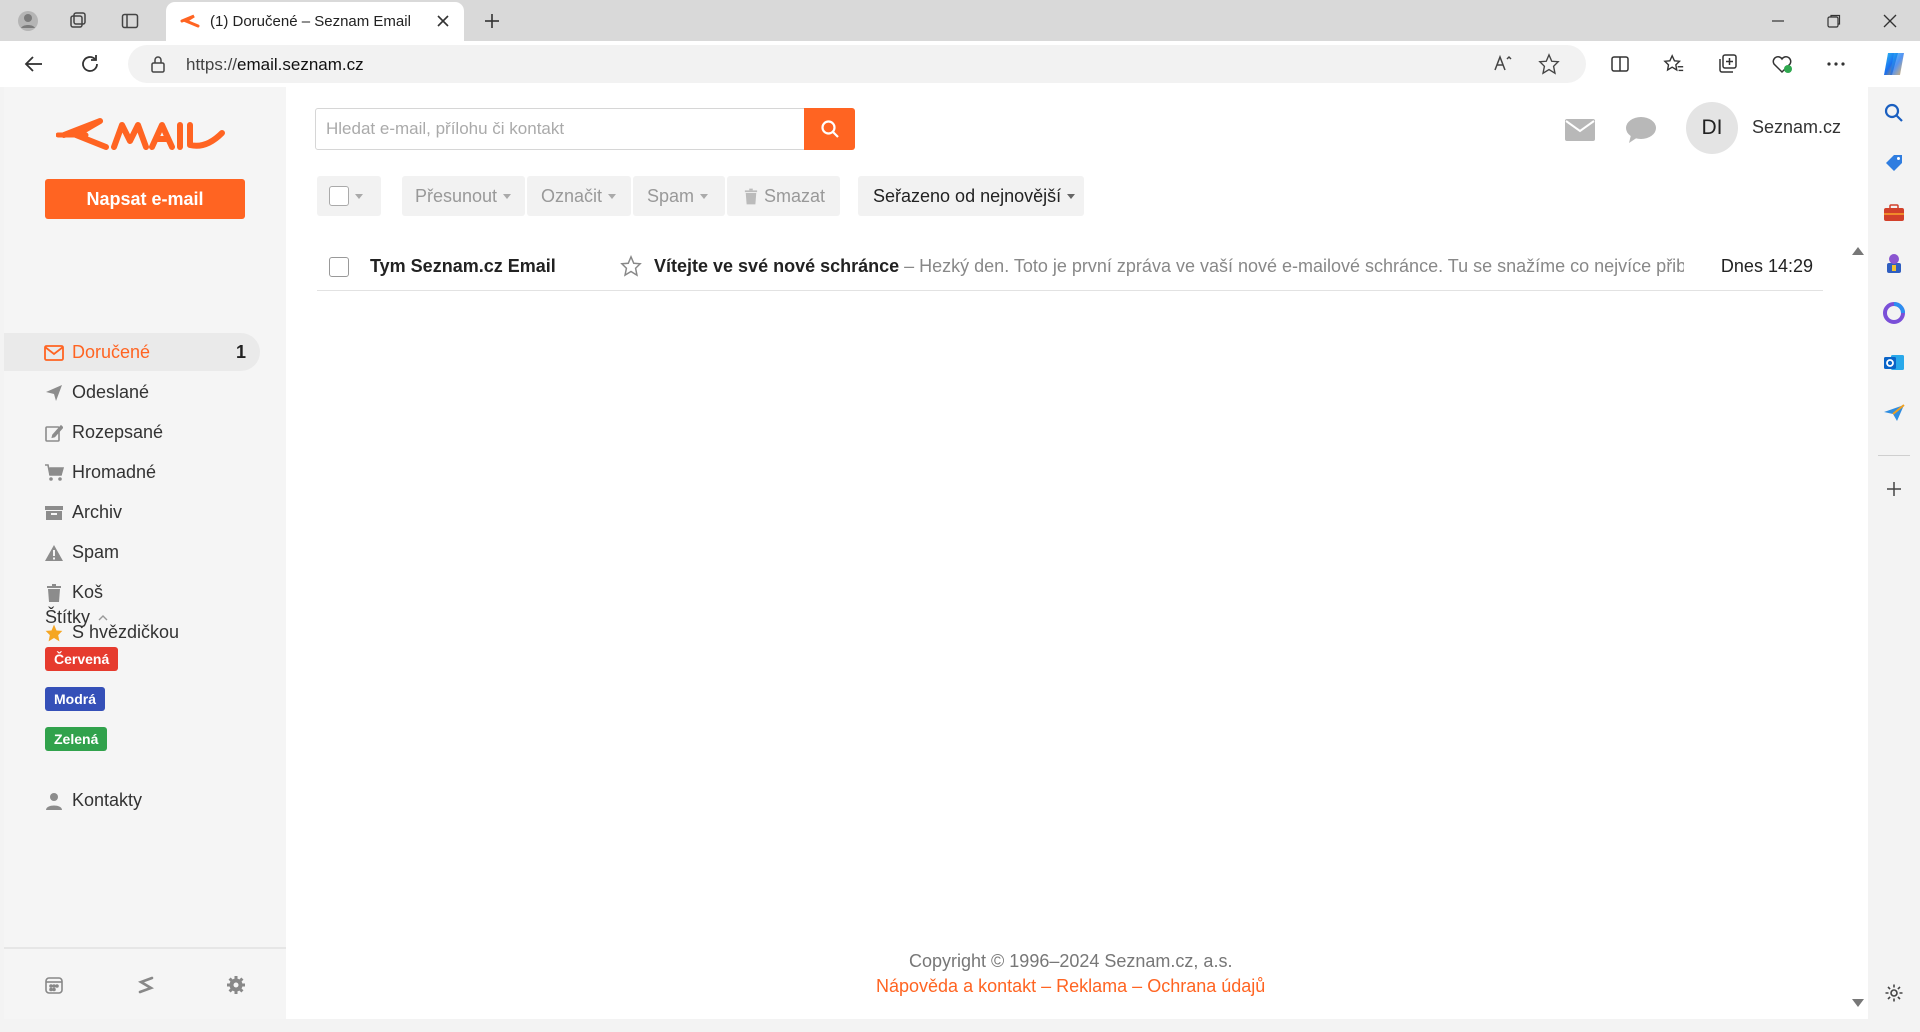 This screenshot has height=1032, width=1920. Describe the element at coordinates (130, 21) in the screenshot. I see `tab-actions-icon` at that location.